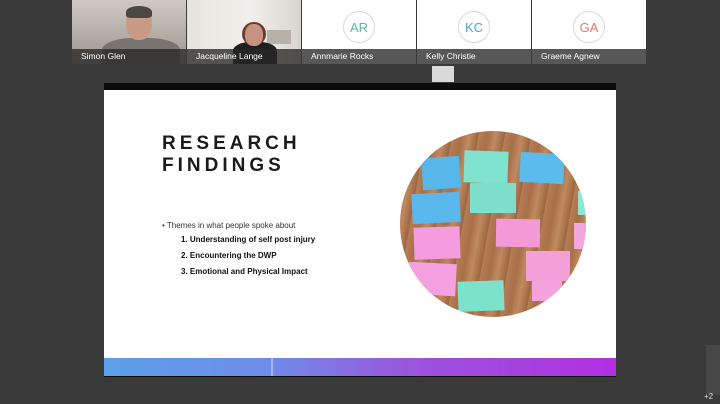 The width and height of the screenshot is (720, 404). What do you see at coordinates (713, 370) in the screenshot?
I see `scrollbar-thumb` at bounding box center [713, 370].